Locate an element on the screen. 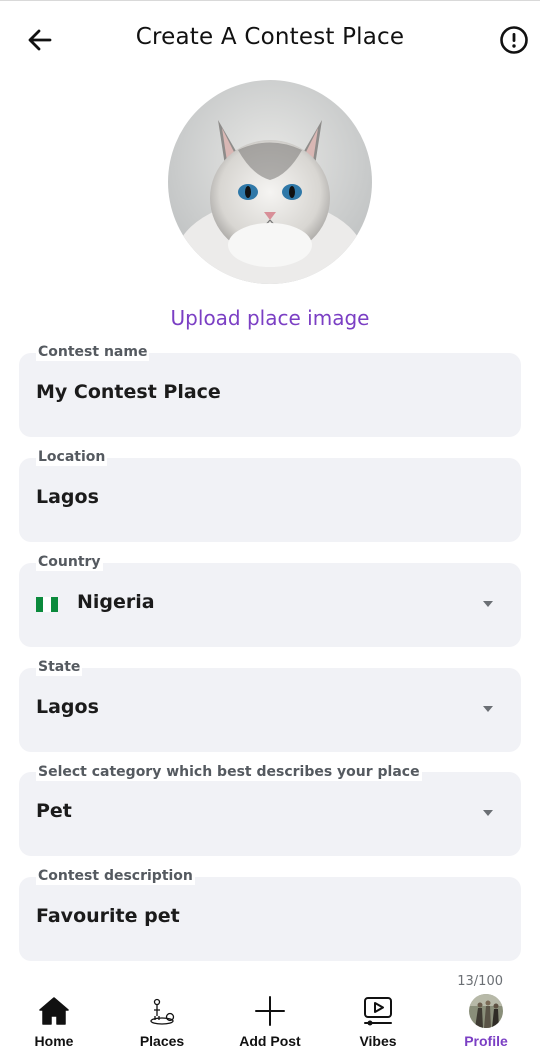 The width and height of the screenshot is (540, 1056). nav-places-label: Places is located at coordinates (162, 1041).